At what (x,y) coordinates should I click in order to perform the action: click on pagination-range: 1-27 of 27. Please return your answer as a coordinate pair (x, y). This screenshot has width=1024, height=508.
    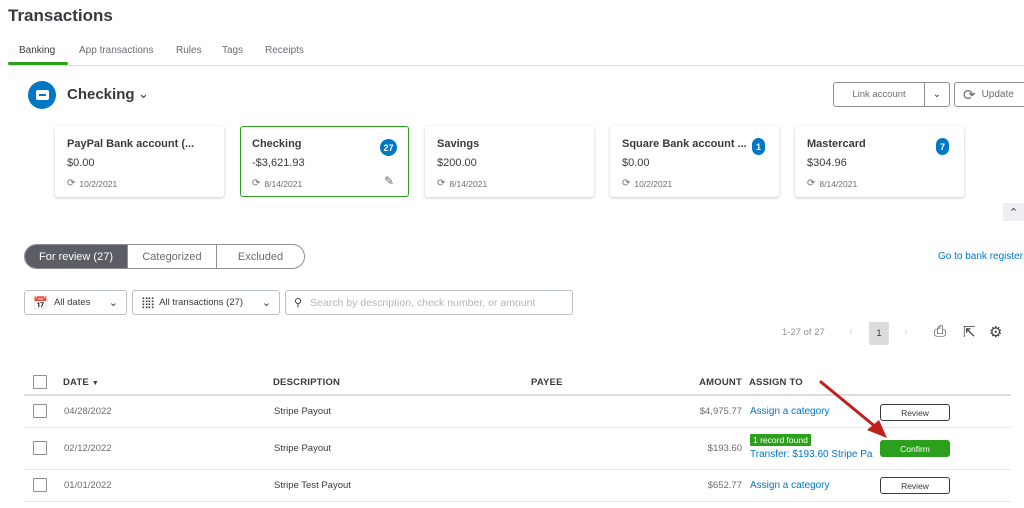
    Looking at the image, I should click on (803, 332).